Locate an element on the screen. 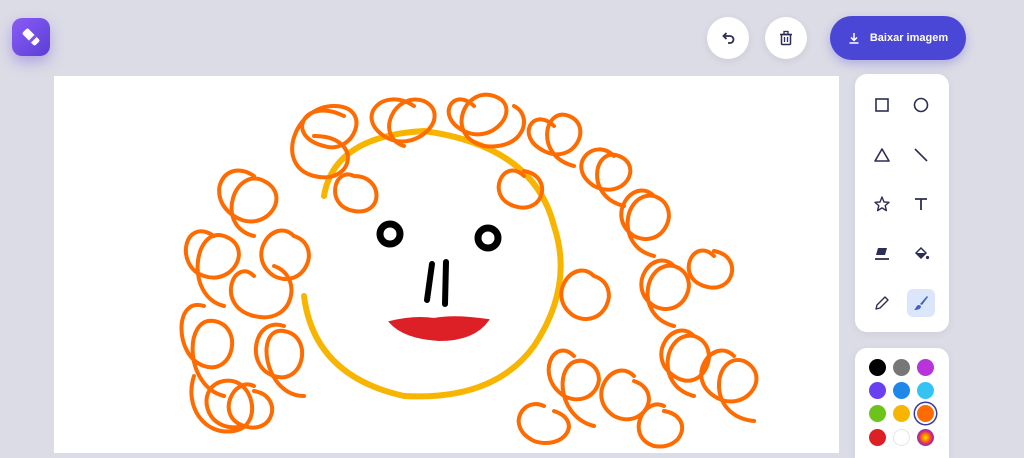 Image resolution: width=1024 pixels, height=458 pixels. star-icon is located at coordinates (882, 204).